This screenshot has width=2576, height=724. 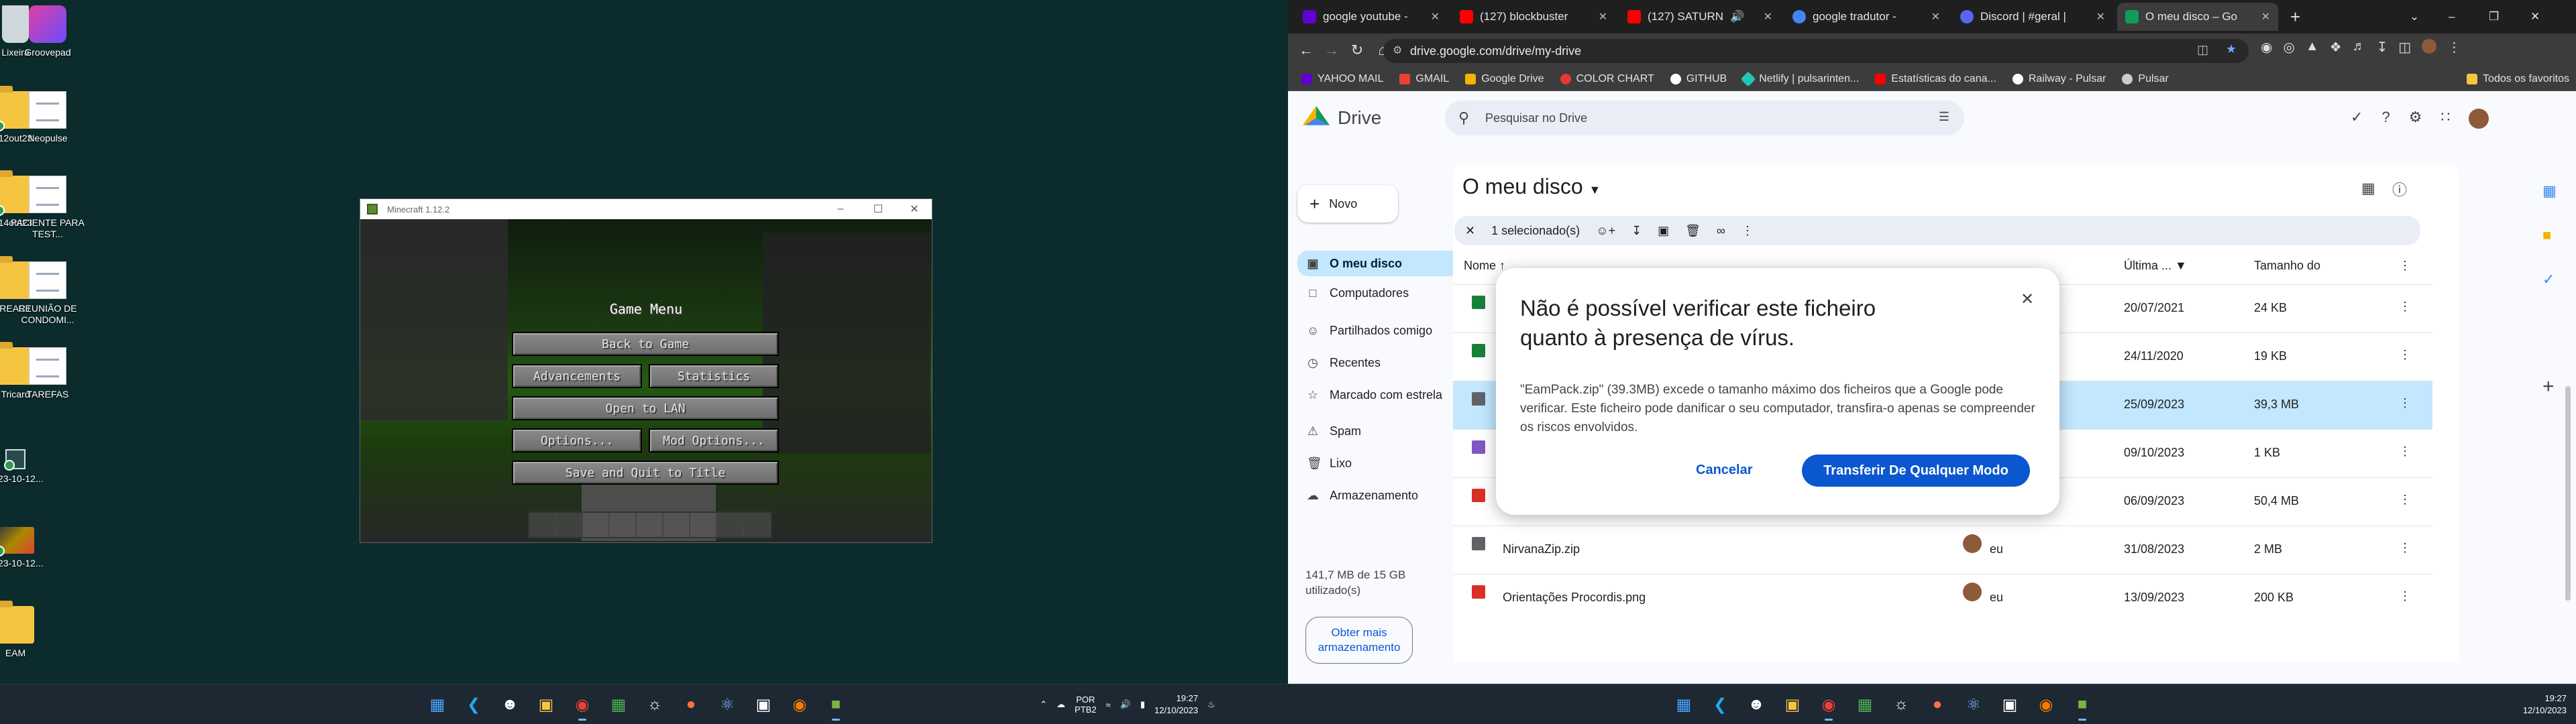 I want to click on side-panel-icon: ◫, so click(x=2404, y=47).